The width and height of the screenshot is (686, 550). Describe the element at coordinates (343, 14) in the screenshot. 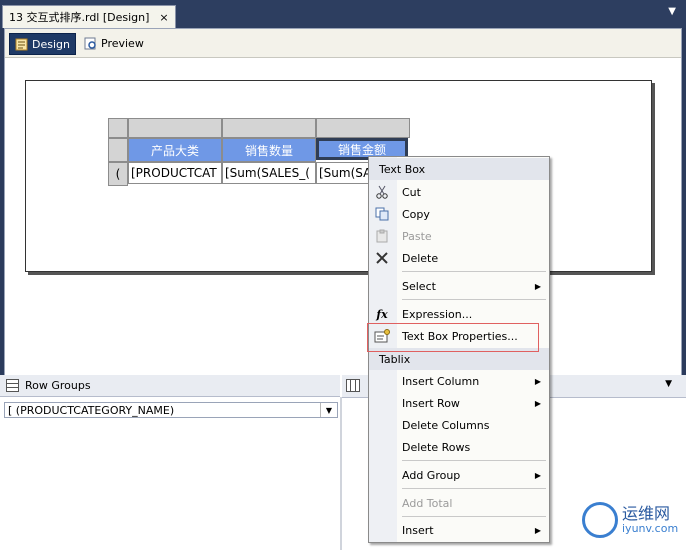

I see `document-tab-strip: 13 交互式排序.rdl [Design] × ▼` at that location.